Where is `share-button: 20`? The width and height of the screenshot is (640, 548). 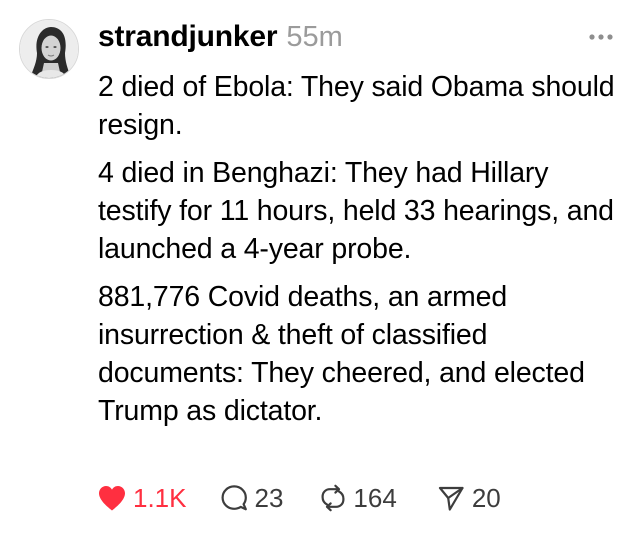
share-button: 20 is located at coordinates (469, 498).